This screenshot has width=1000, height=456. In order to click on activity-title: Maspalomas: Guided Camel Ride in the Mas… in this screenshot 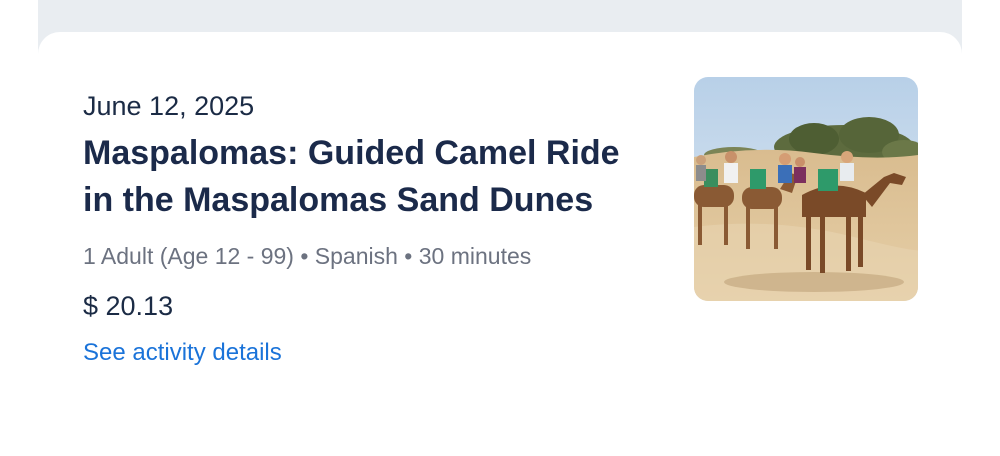, I will do `click(355, 177)`.